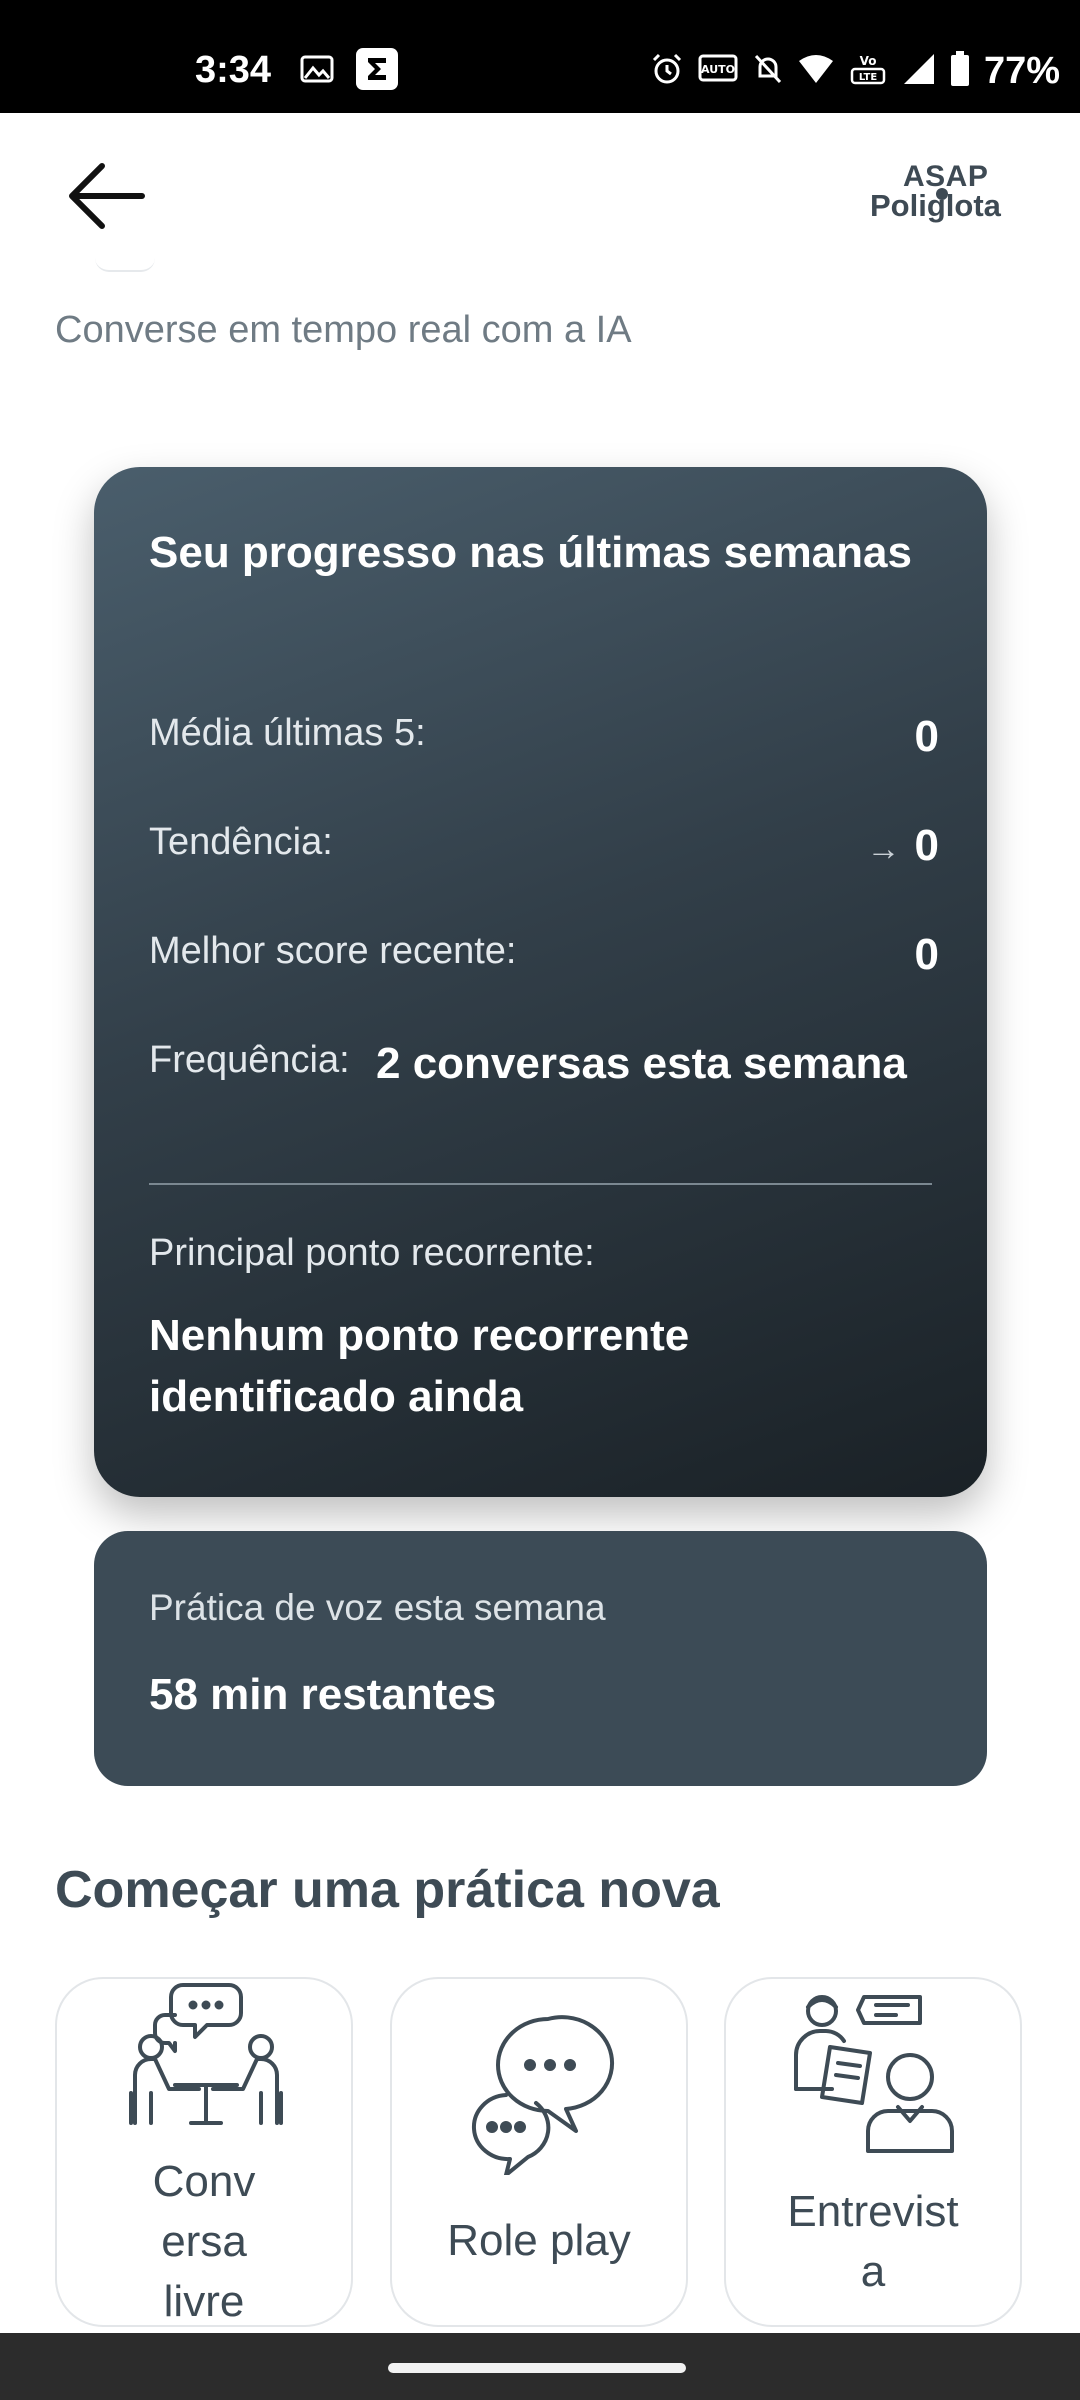  What do you see at coordinates (926, 954) in the screenshot?
I see `best-score-value: 0` at bounding box center [926, 954].